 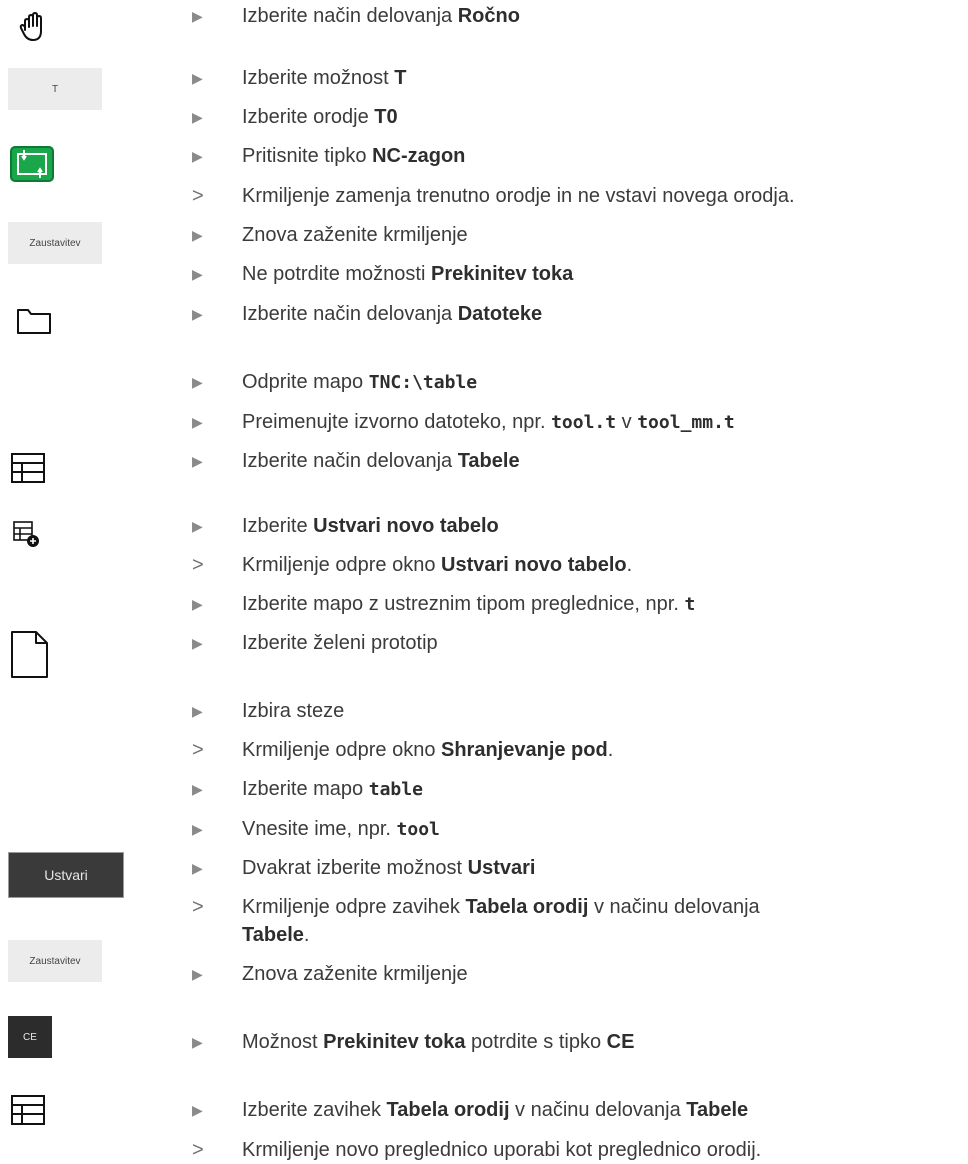 What do you see at coordinates (26, 534) in the screenshot?
I see `table-add-icon` at bounding box center [26, 534].